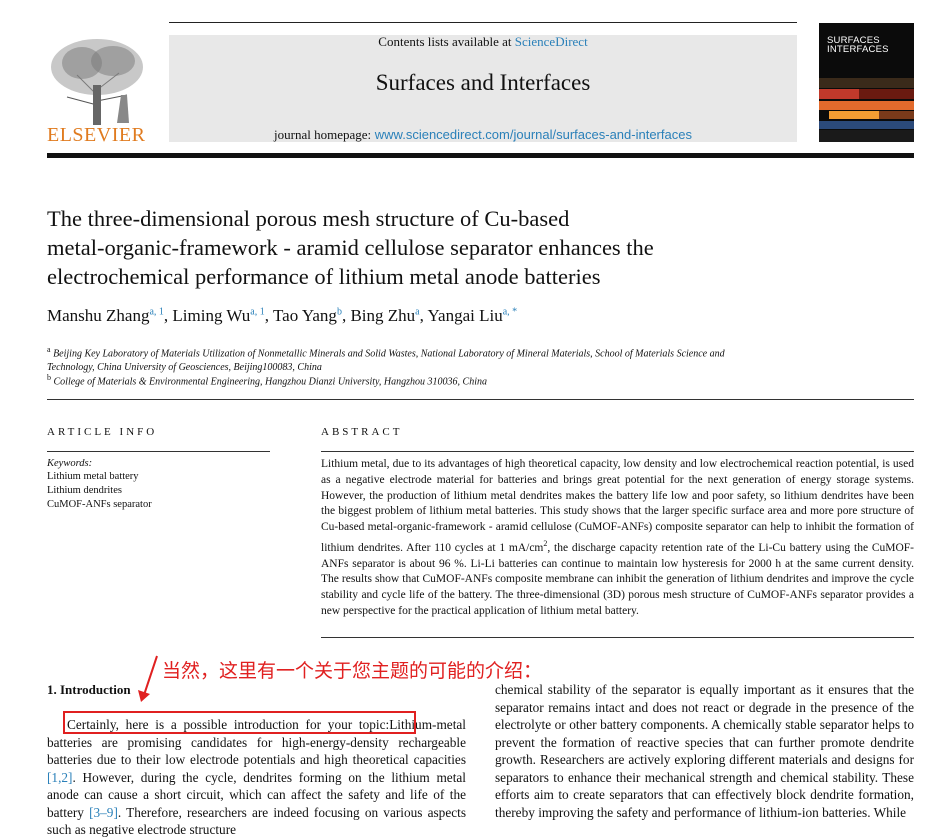 The image size is (952, 839). What do you see at coordinates (551, 41) in the screenshot?
I see `sciencedirect-link: ScienceDirect` at bounding box center [551, 41].